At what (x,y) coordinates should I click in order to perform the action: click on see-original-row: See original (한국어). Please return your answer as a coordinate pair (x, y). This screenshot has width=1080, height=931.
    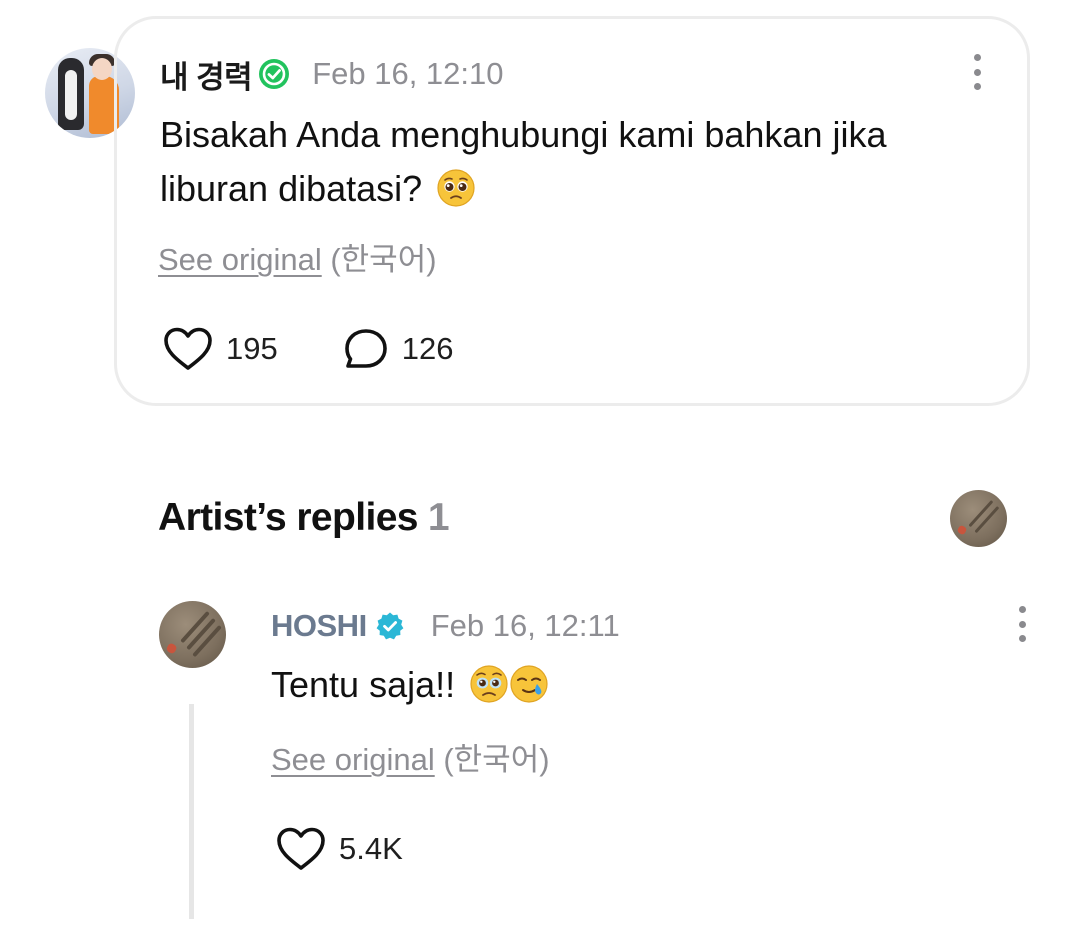
    Looking at the image, I should click on (297, 256).